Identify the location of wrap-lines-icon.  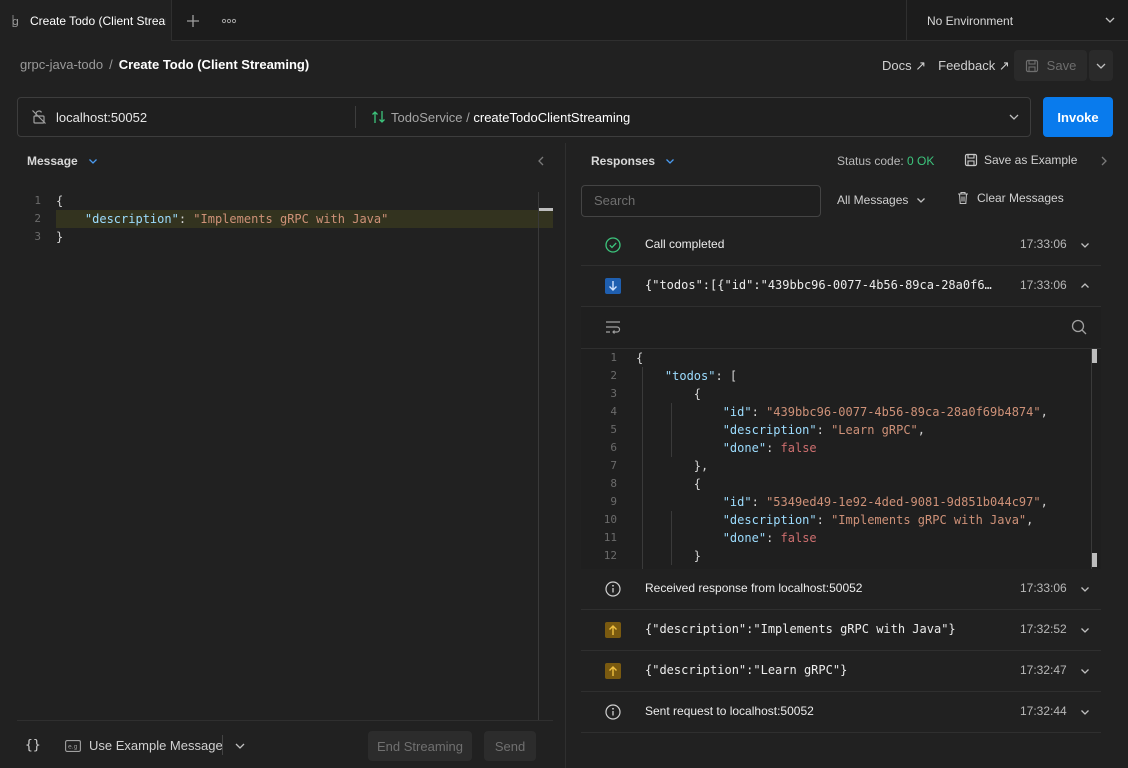
(613, 327).